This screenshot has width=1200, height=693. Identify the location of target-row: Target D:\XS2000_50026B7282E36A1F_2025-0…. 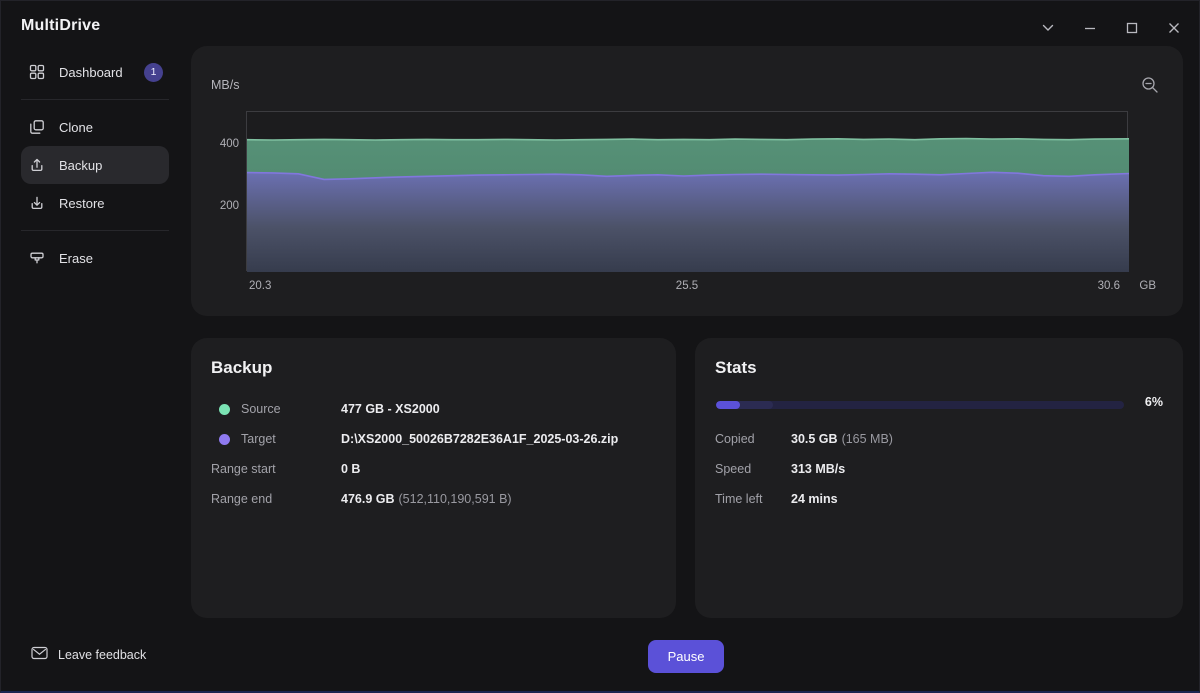
(433, 439).